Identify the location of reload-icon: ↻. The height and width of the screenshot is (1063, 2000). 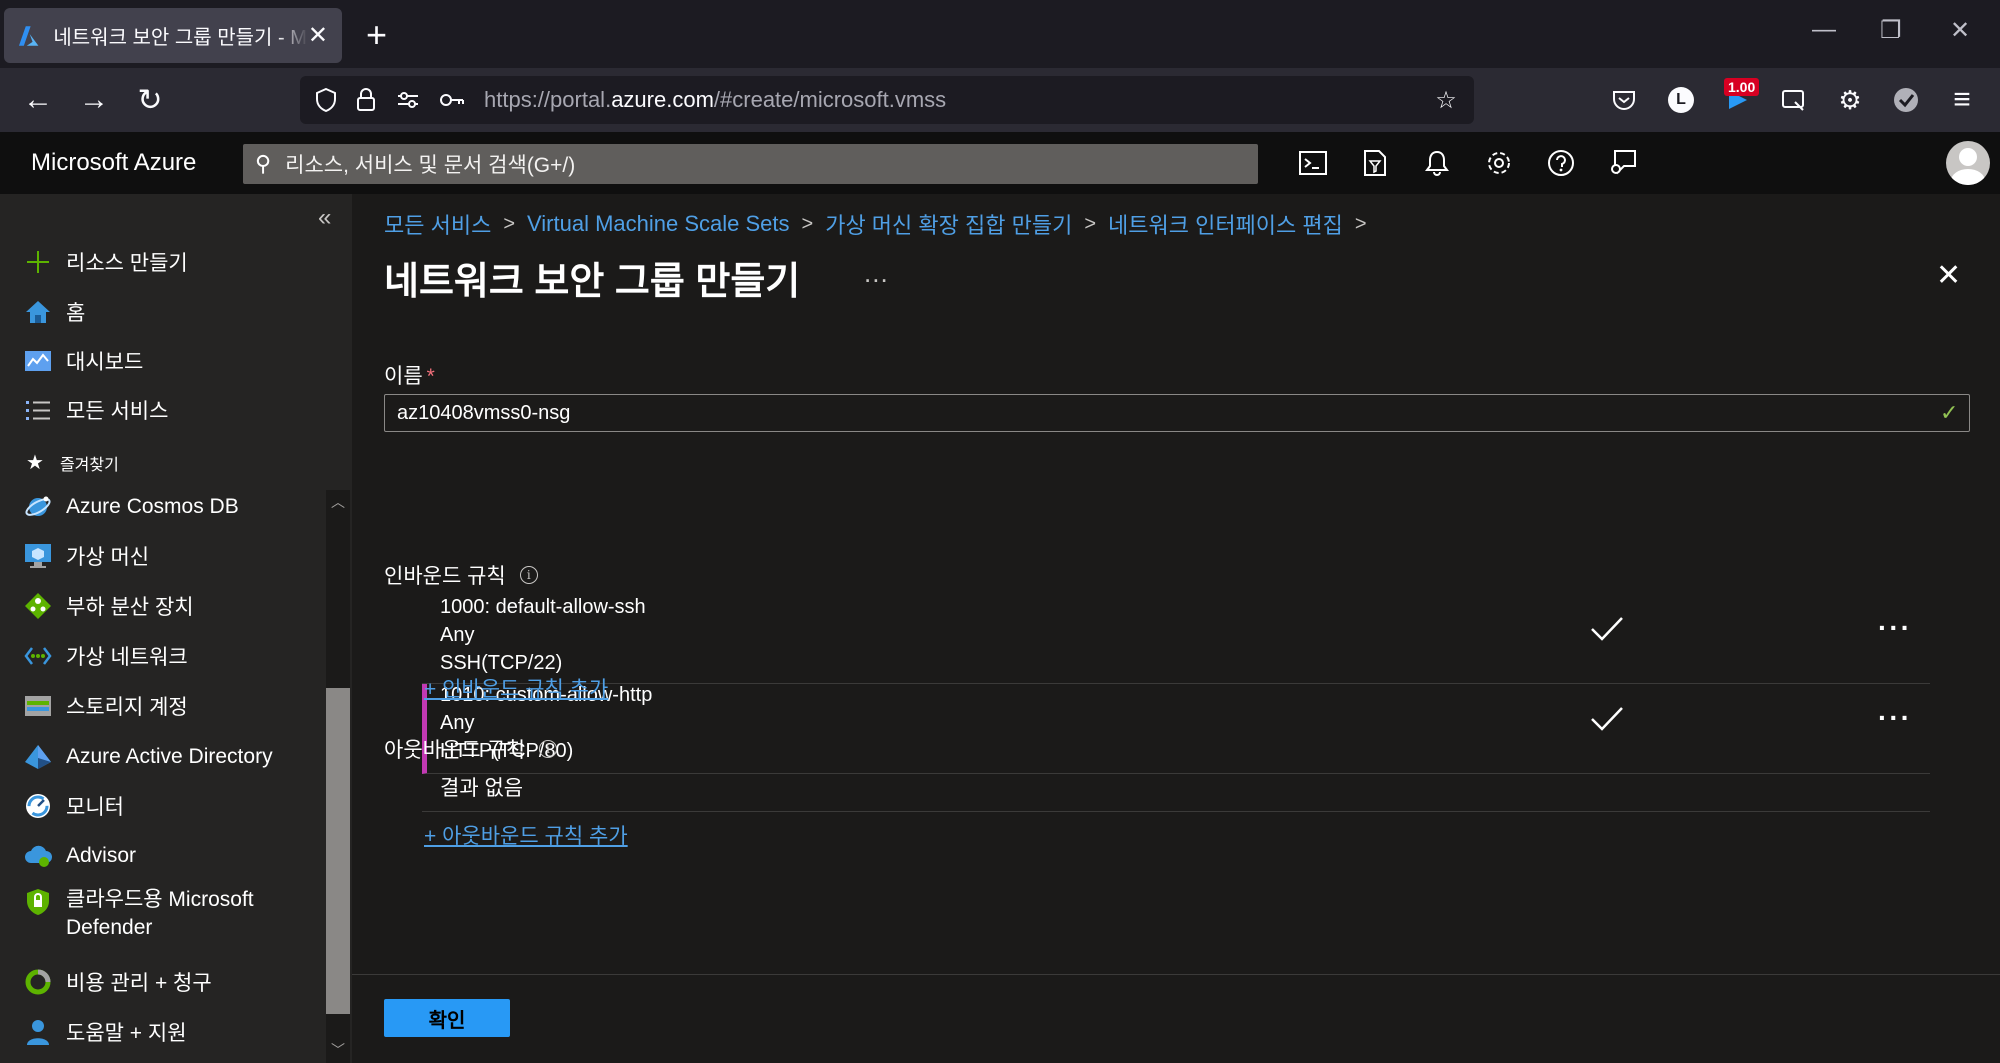
(150, 100).